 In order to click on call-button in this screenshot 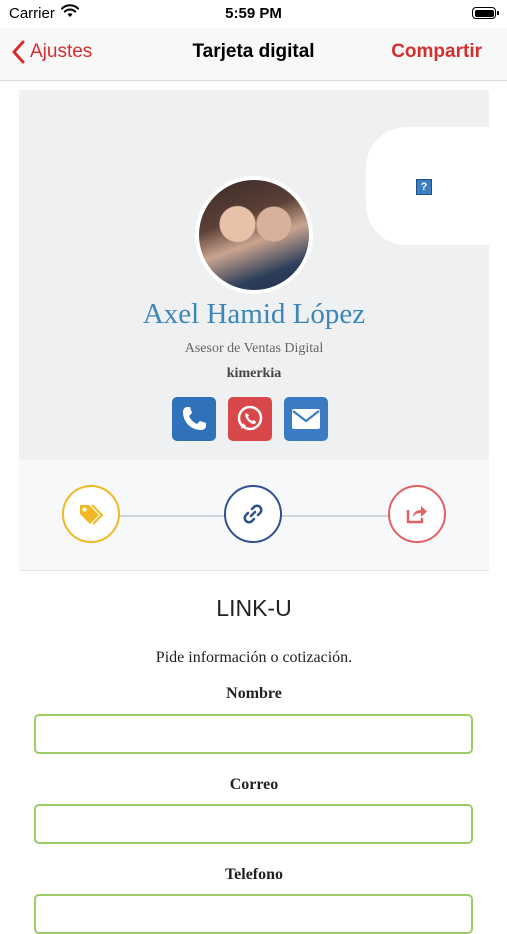, I will do `click(194, 419)`.